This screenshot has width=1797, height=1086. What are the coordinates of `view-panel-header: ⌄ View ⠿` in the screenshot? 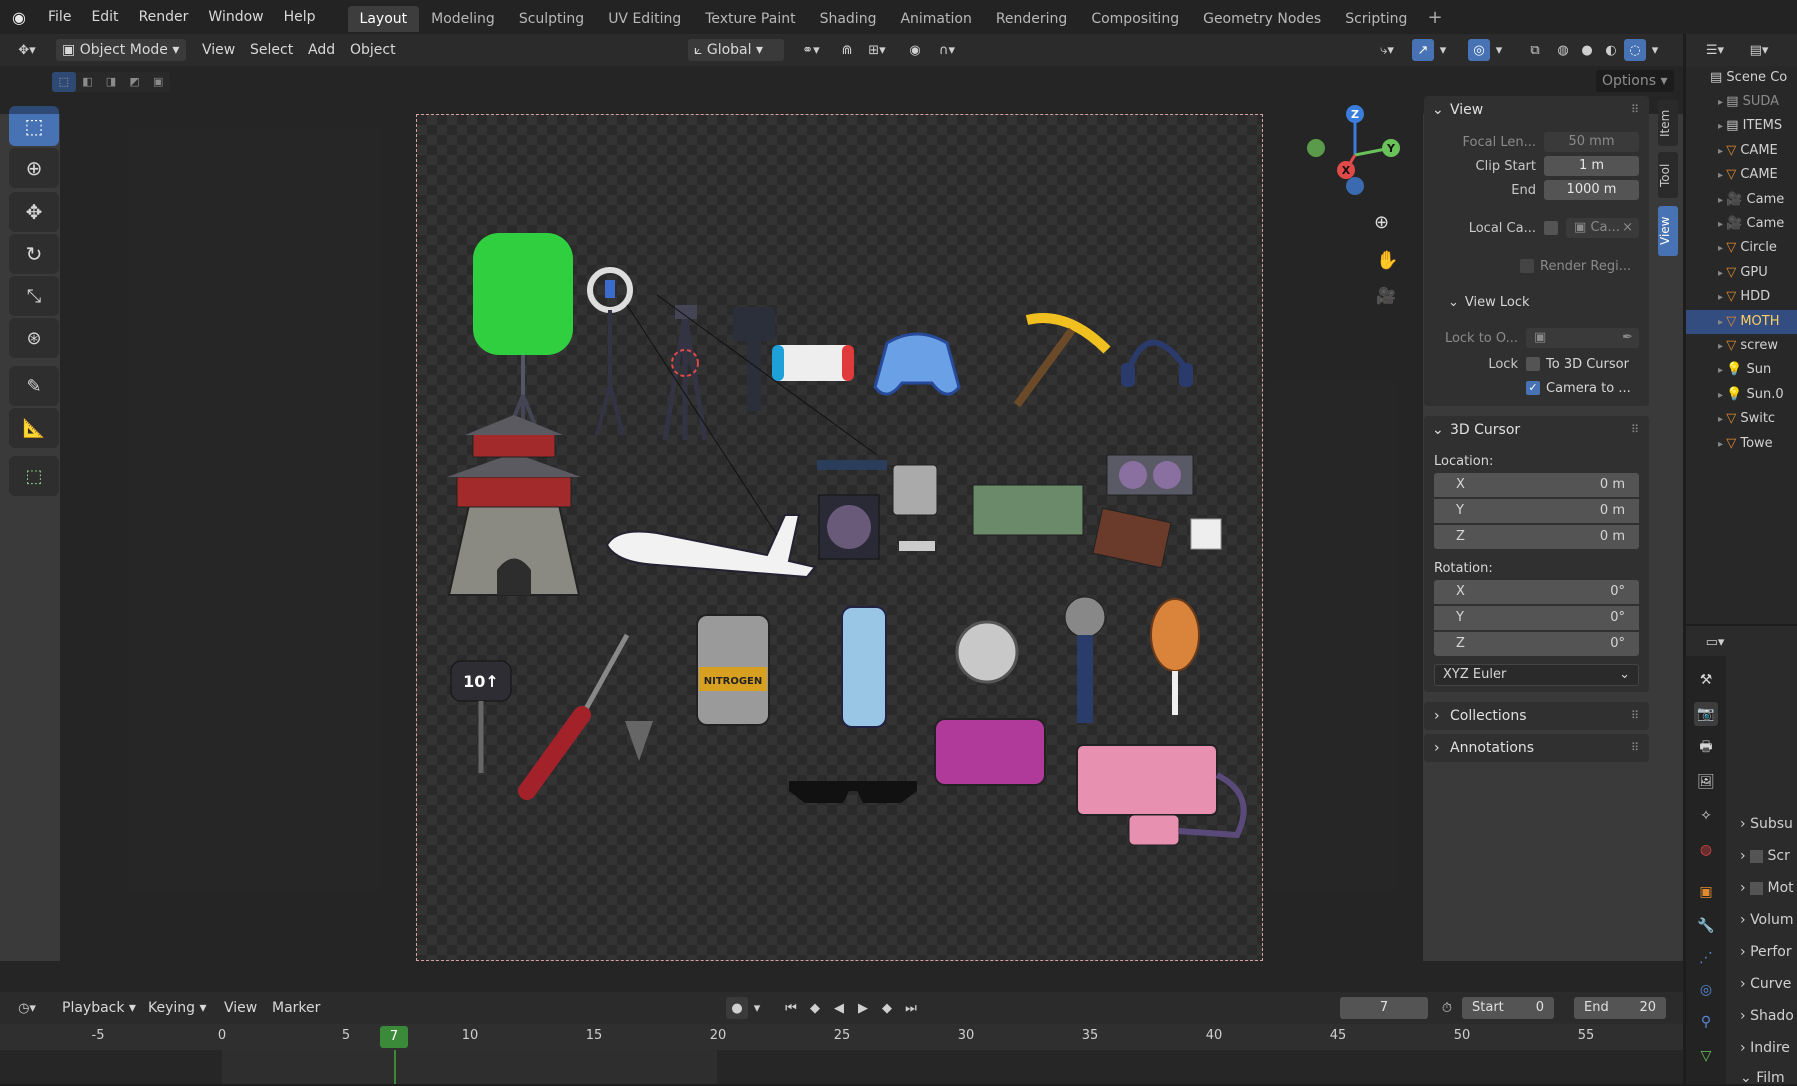 It's located at (1536, 110).